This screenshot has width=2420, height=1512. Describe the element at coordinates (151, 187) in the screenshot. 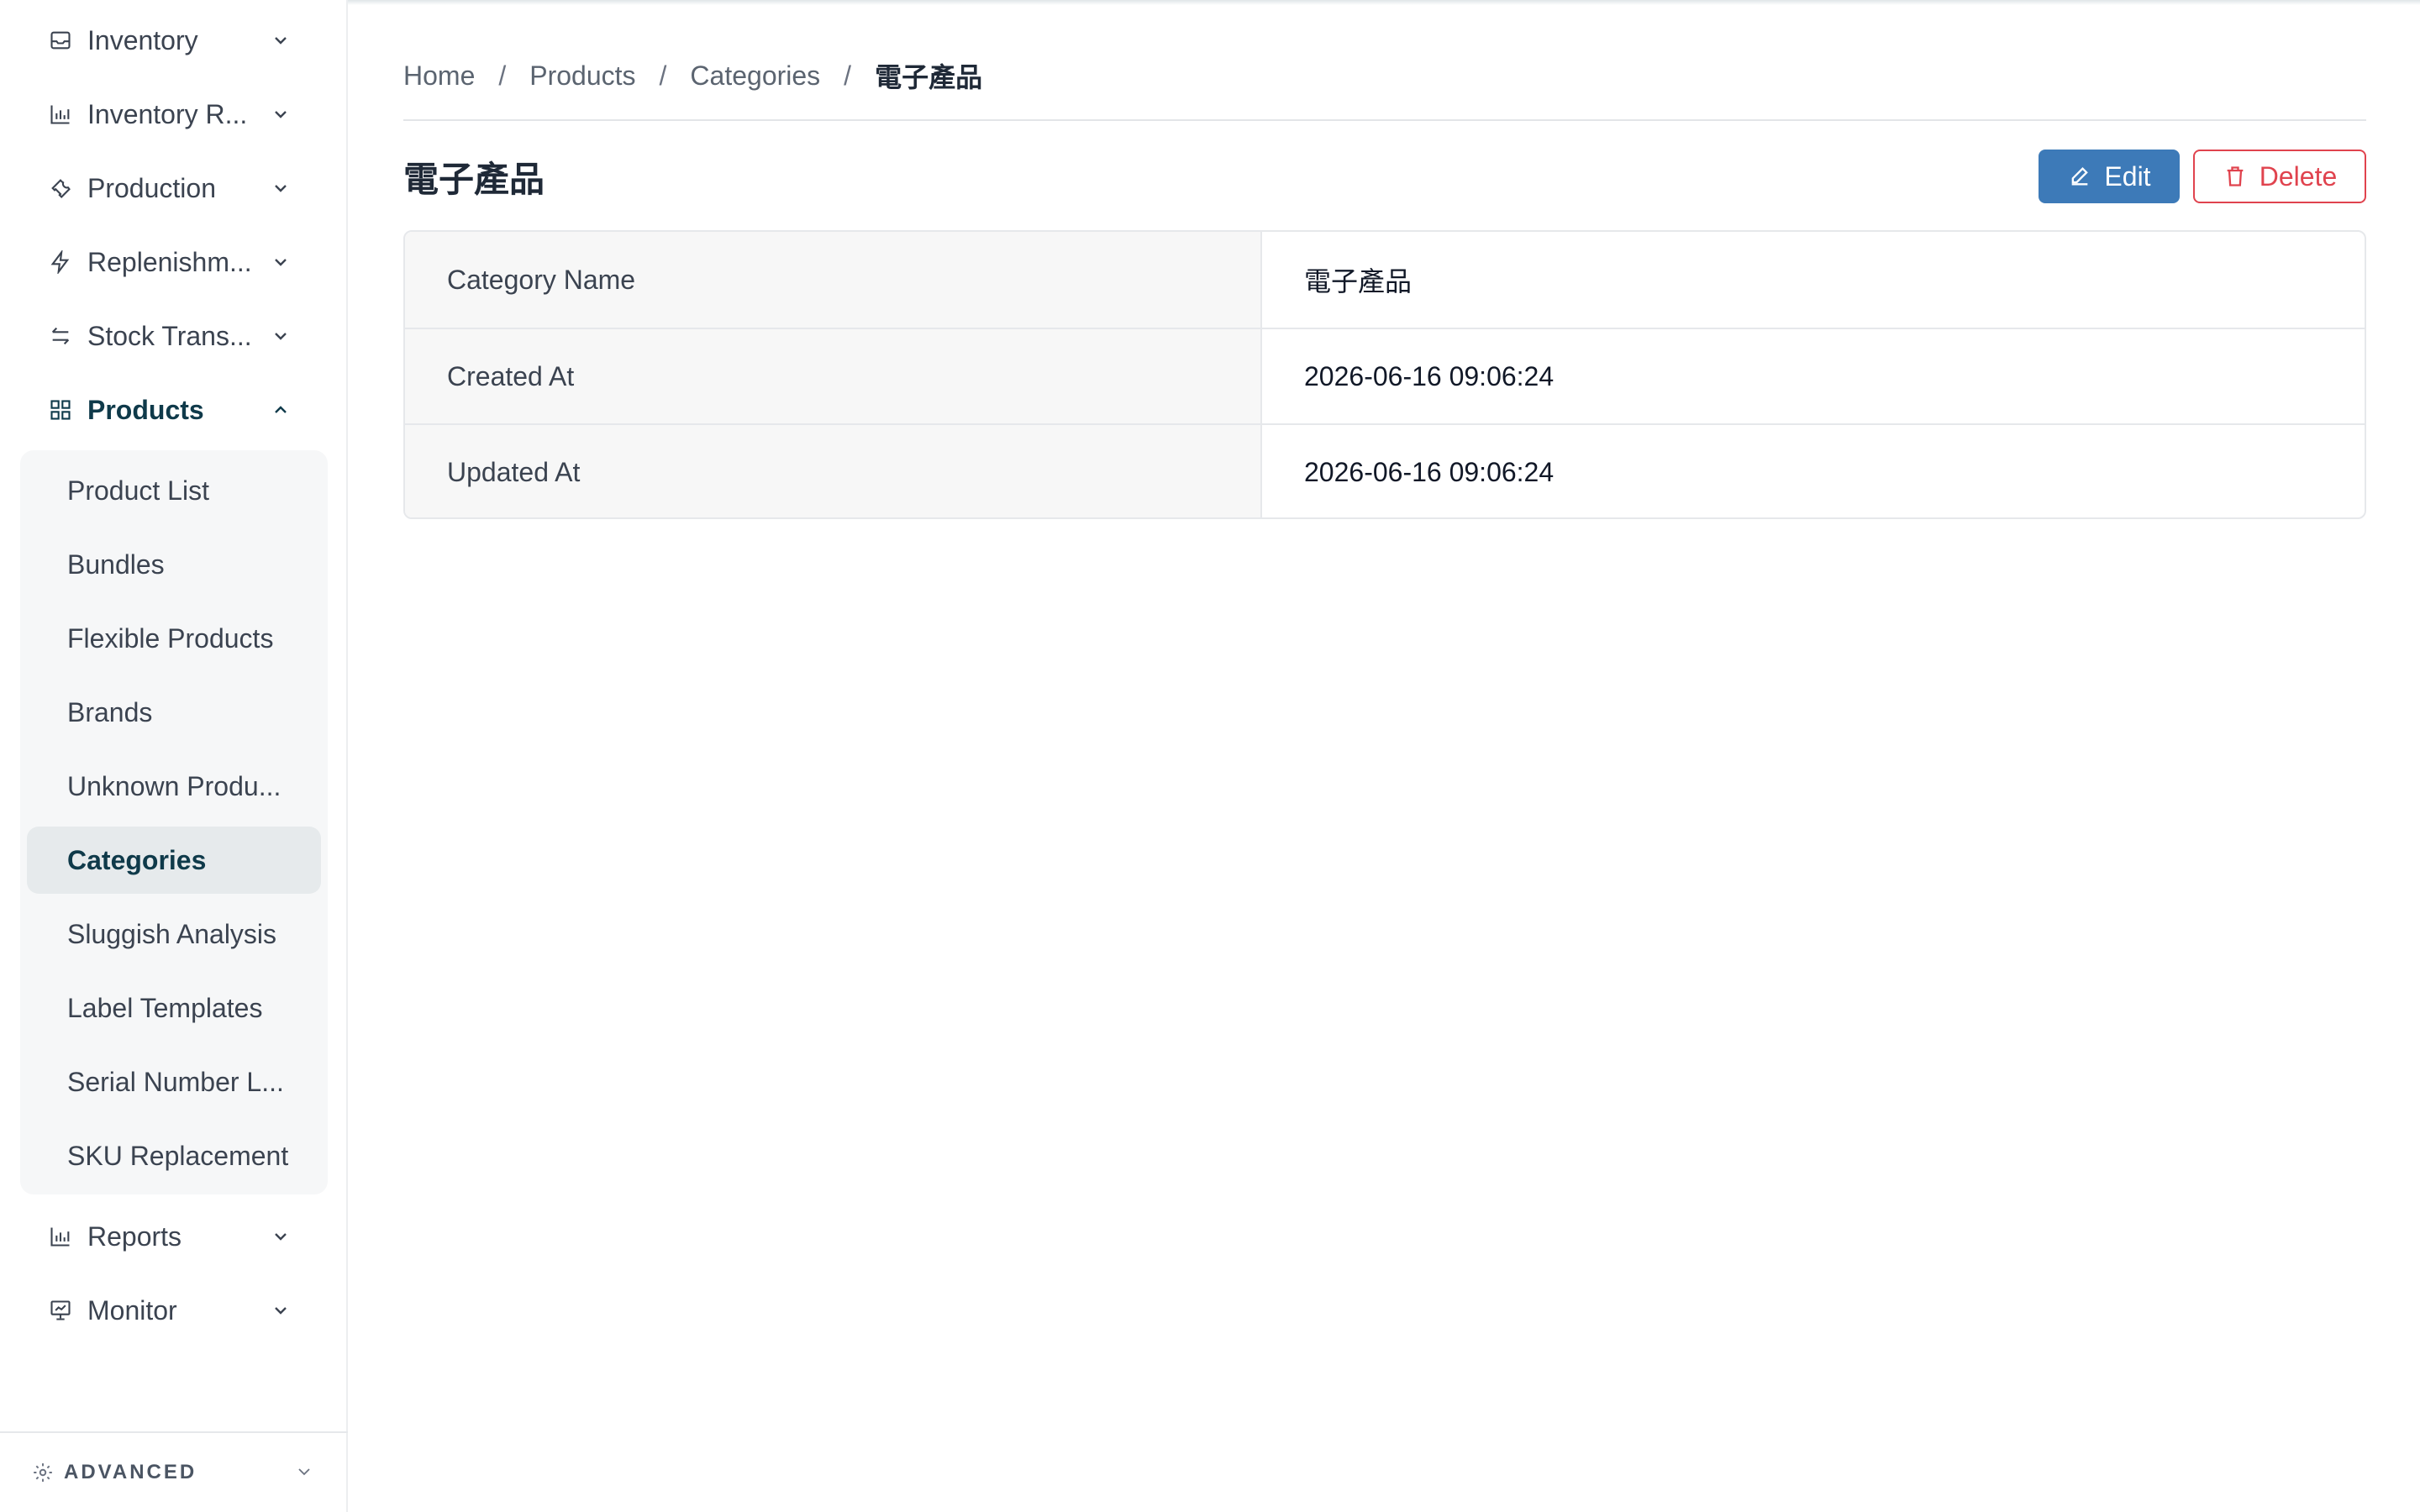

I see `sidebar-item-label: Production` at that location.